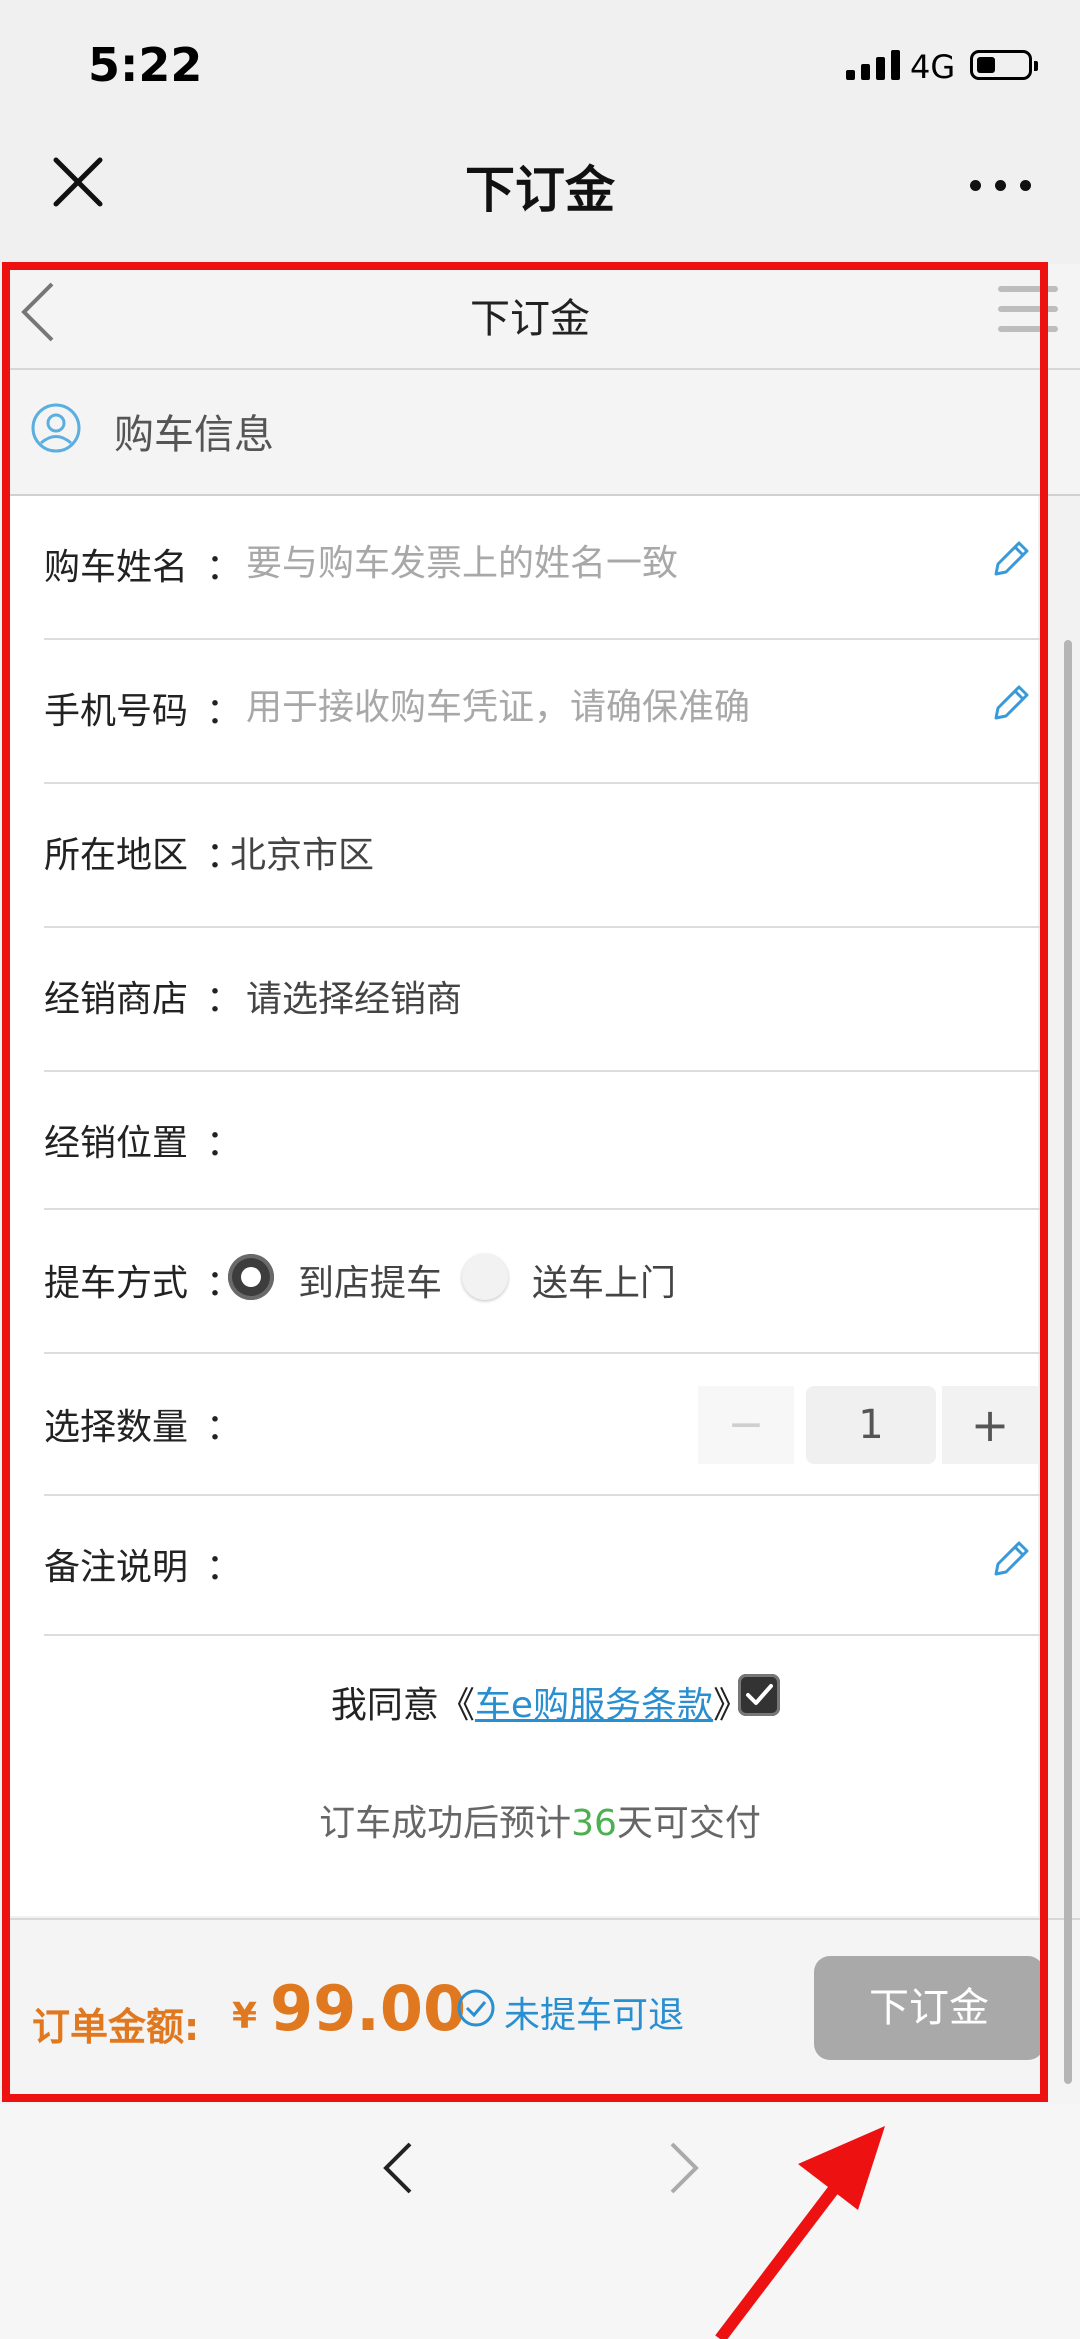  Describe the element at coordinates (116, 1427) in the screenshot. I see `quantity-label: 选择数量` at that location.